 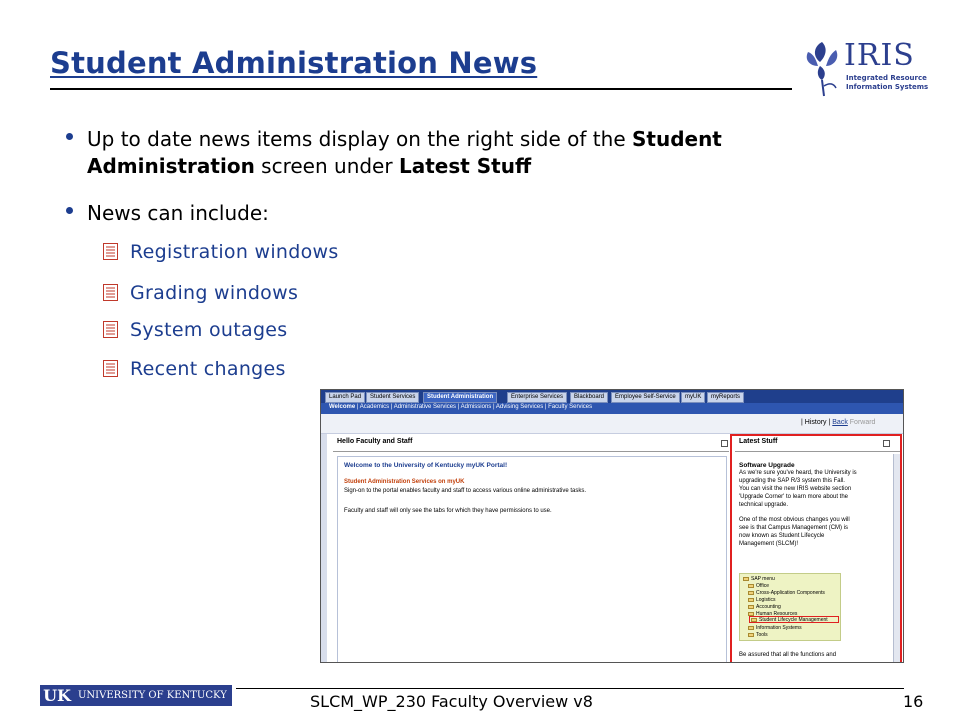 I want to click on tab-myreports: myReports, so click(x=726, y=397).